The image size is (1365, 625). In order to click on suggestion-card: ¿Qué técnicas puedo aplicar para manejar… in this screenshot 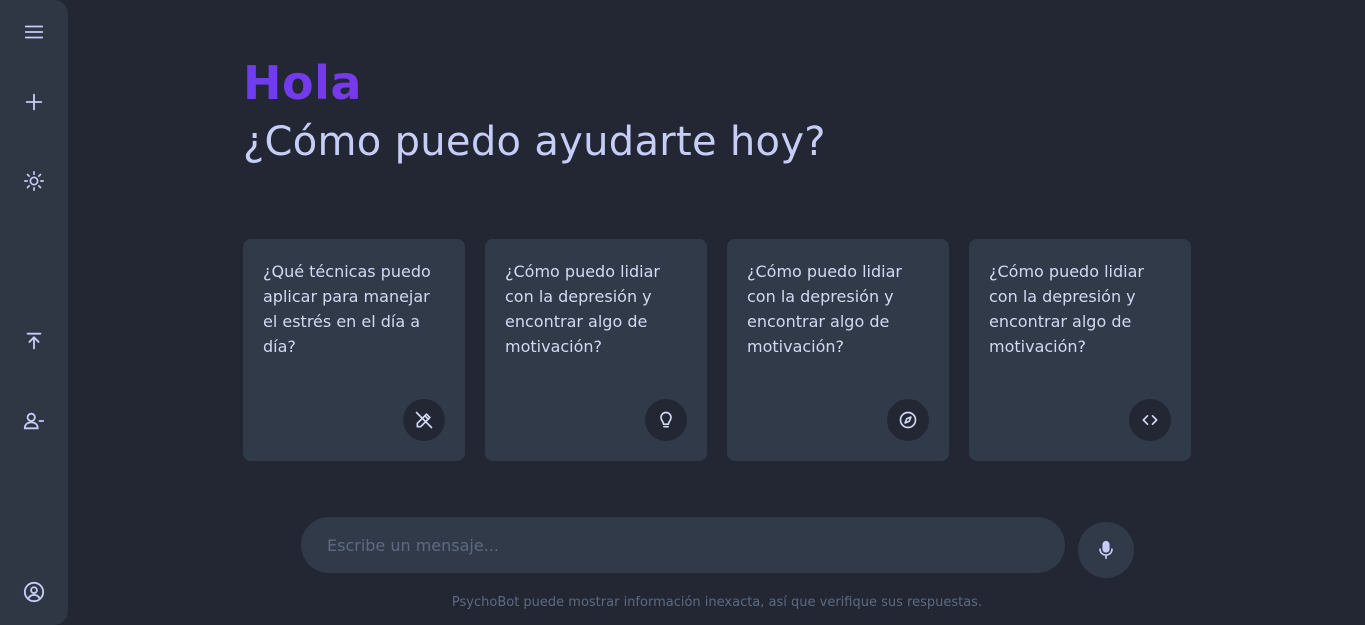, I will do `click(354, 350)`.